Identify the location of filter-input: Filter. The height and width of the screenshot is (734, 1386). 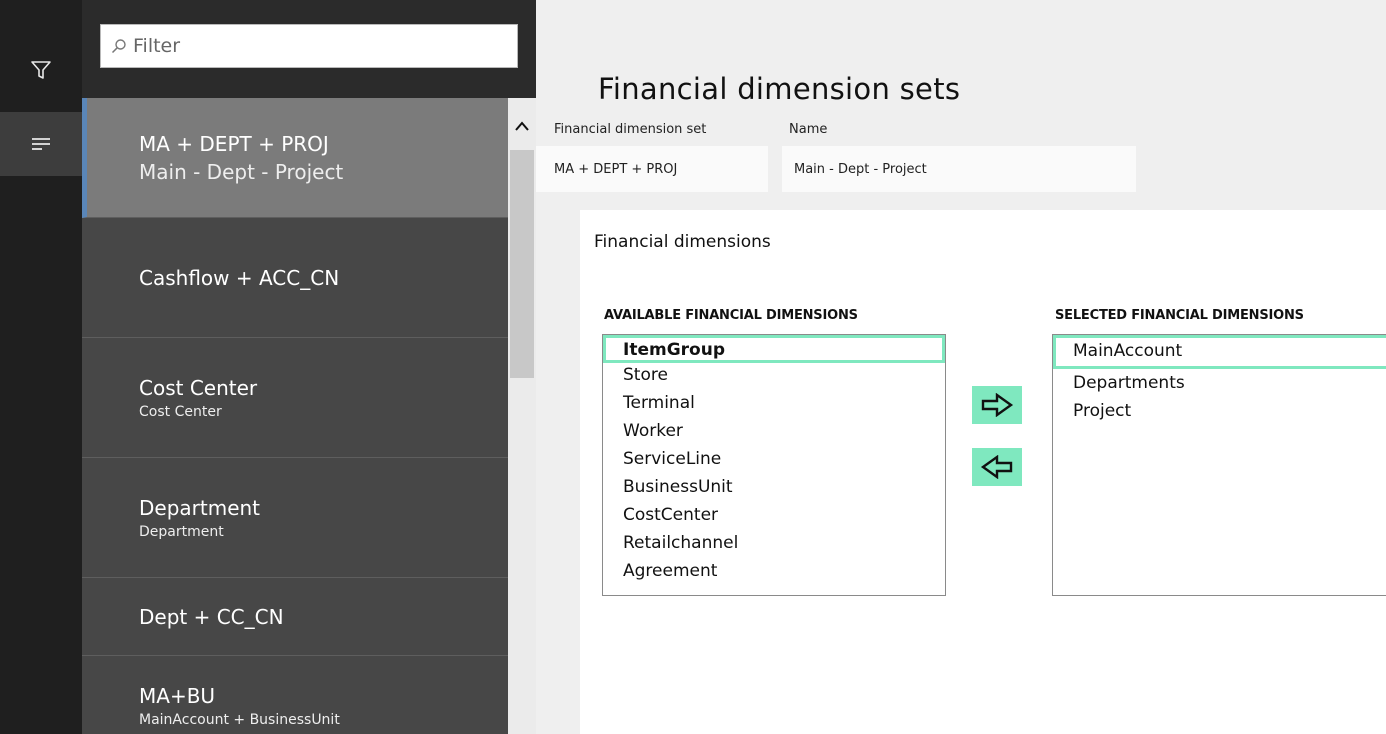
(309, 46).